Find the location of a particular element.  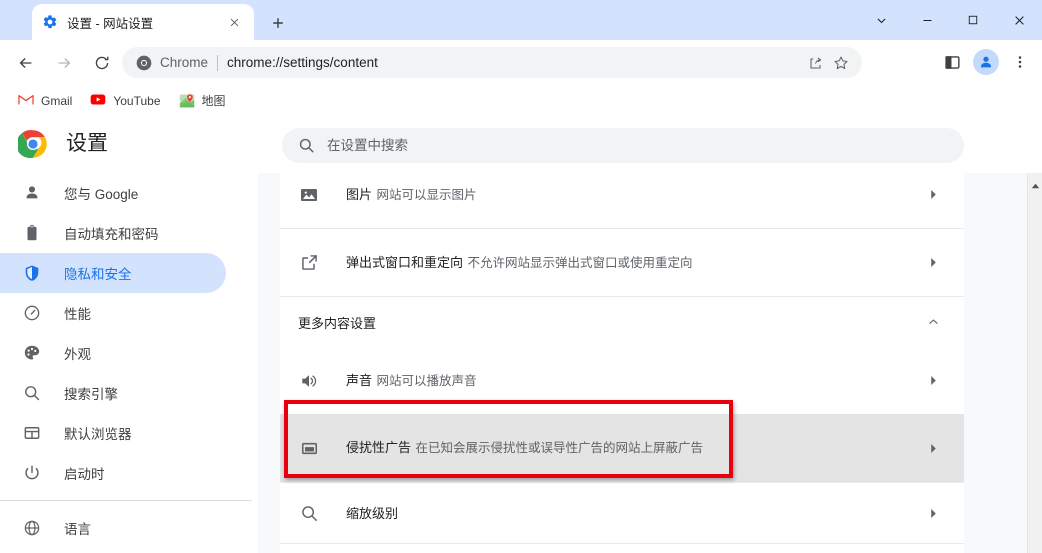

avatar is located at coordinates (986, 62).